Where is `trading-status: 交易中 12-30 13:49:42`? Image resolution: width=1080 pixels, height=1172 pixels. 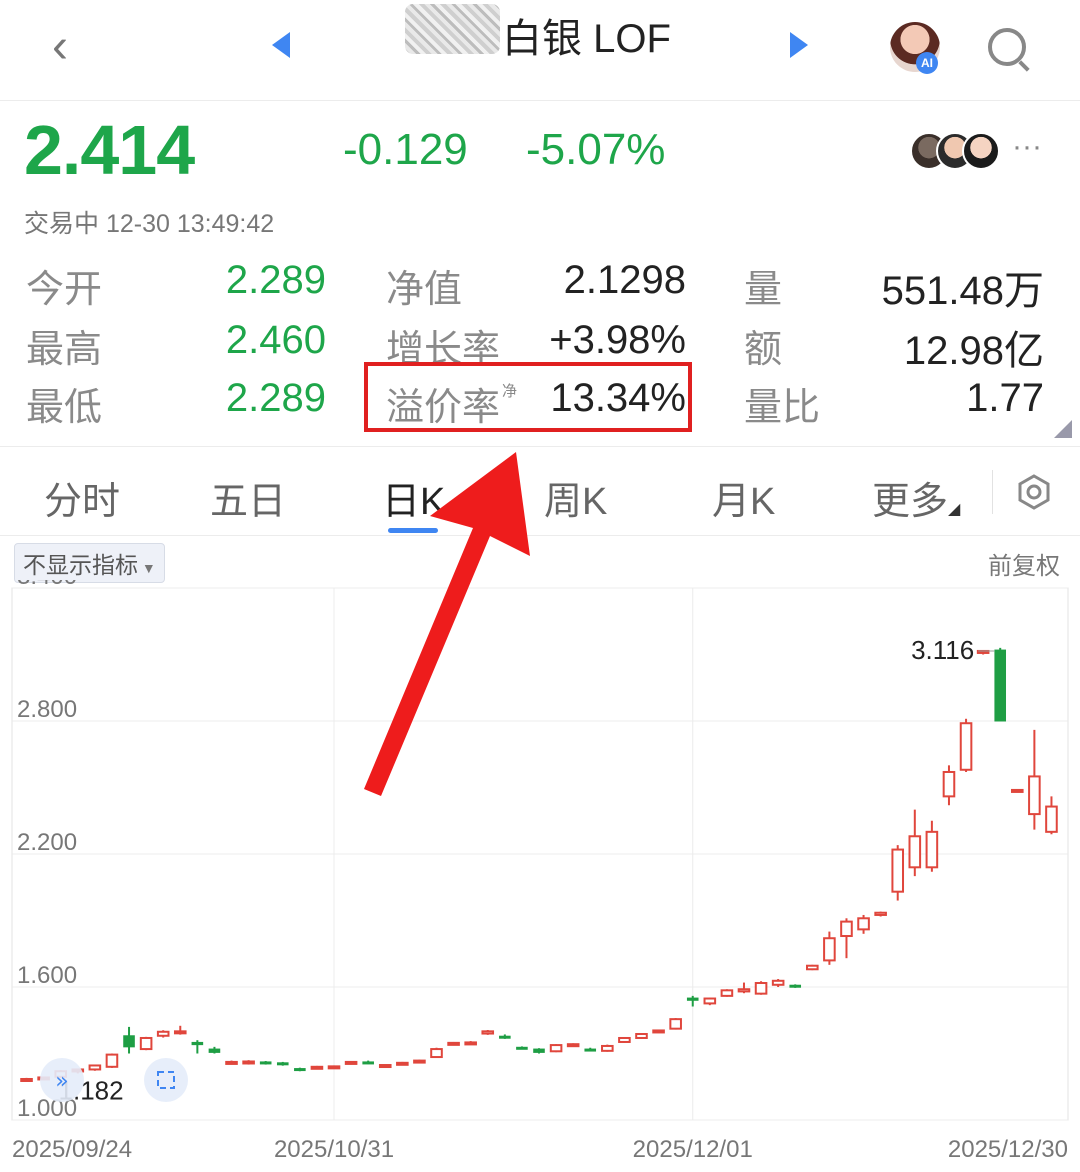
trading-status: 交易中 12-30 13:49:42 is located at coordinates (149, 224).